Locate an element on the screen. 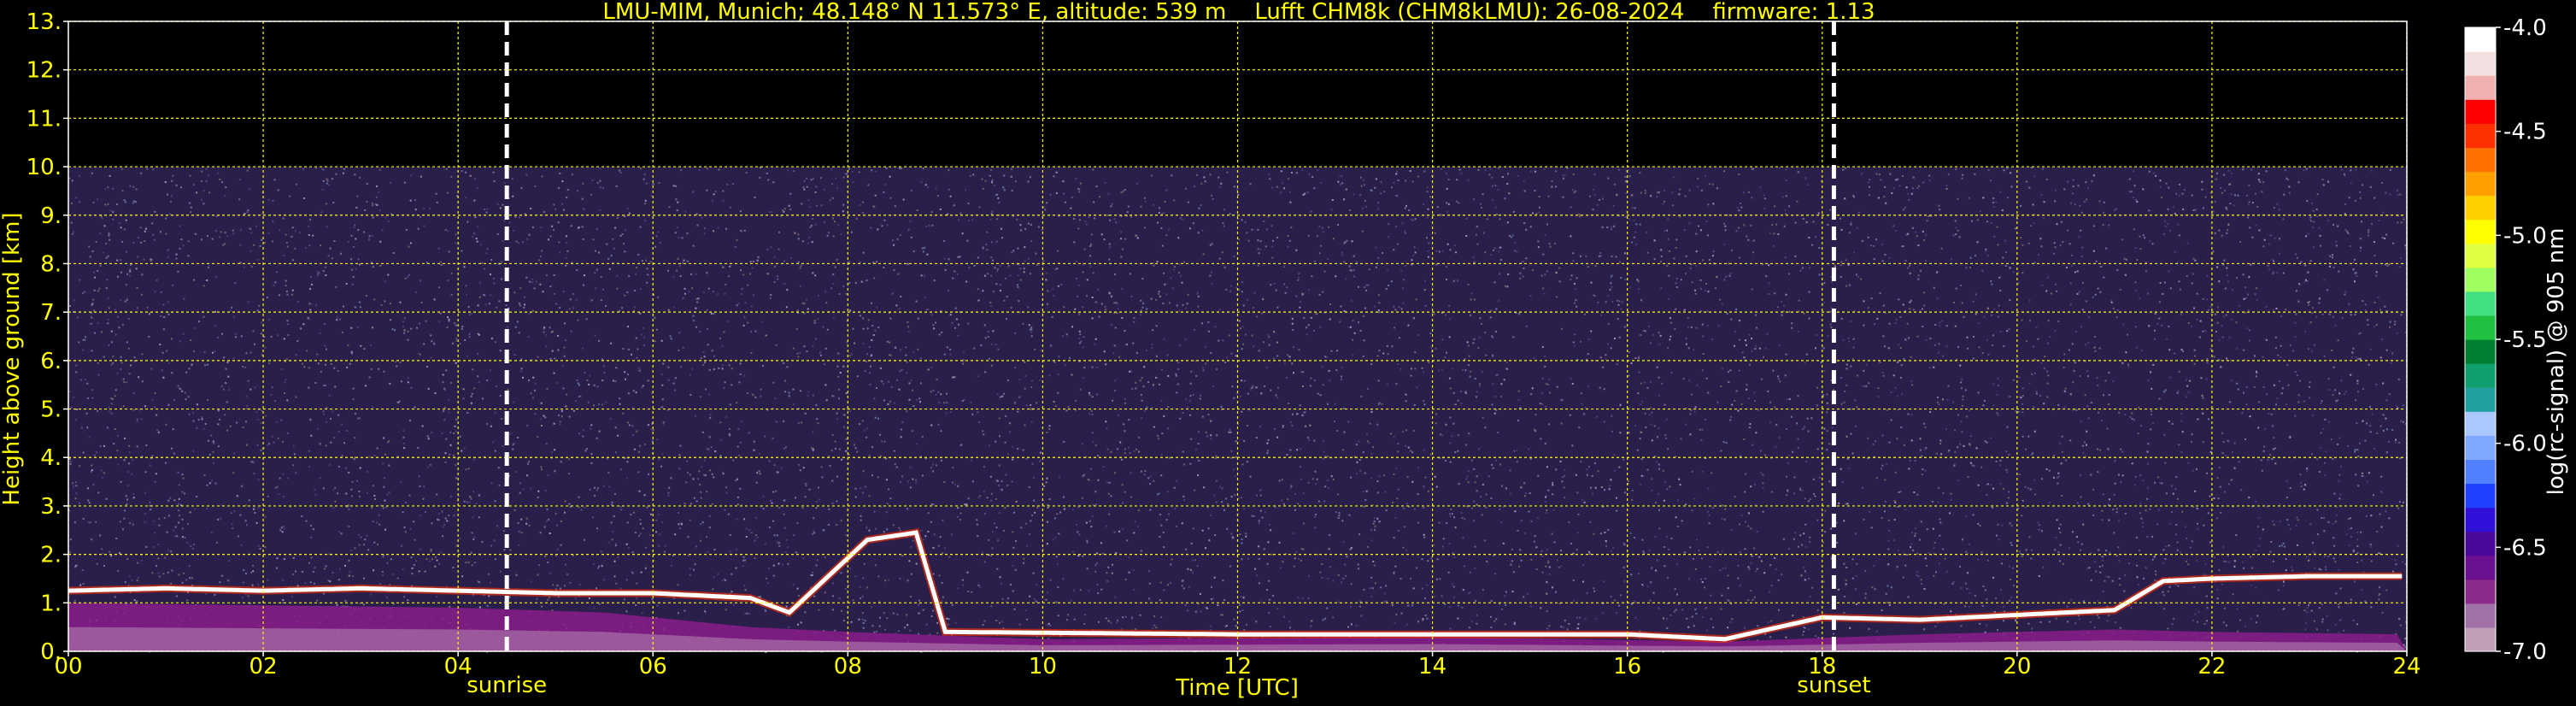  x-tick-label: 06 is located at coordinates (653, 667).